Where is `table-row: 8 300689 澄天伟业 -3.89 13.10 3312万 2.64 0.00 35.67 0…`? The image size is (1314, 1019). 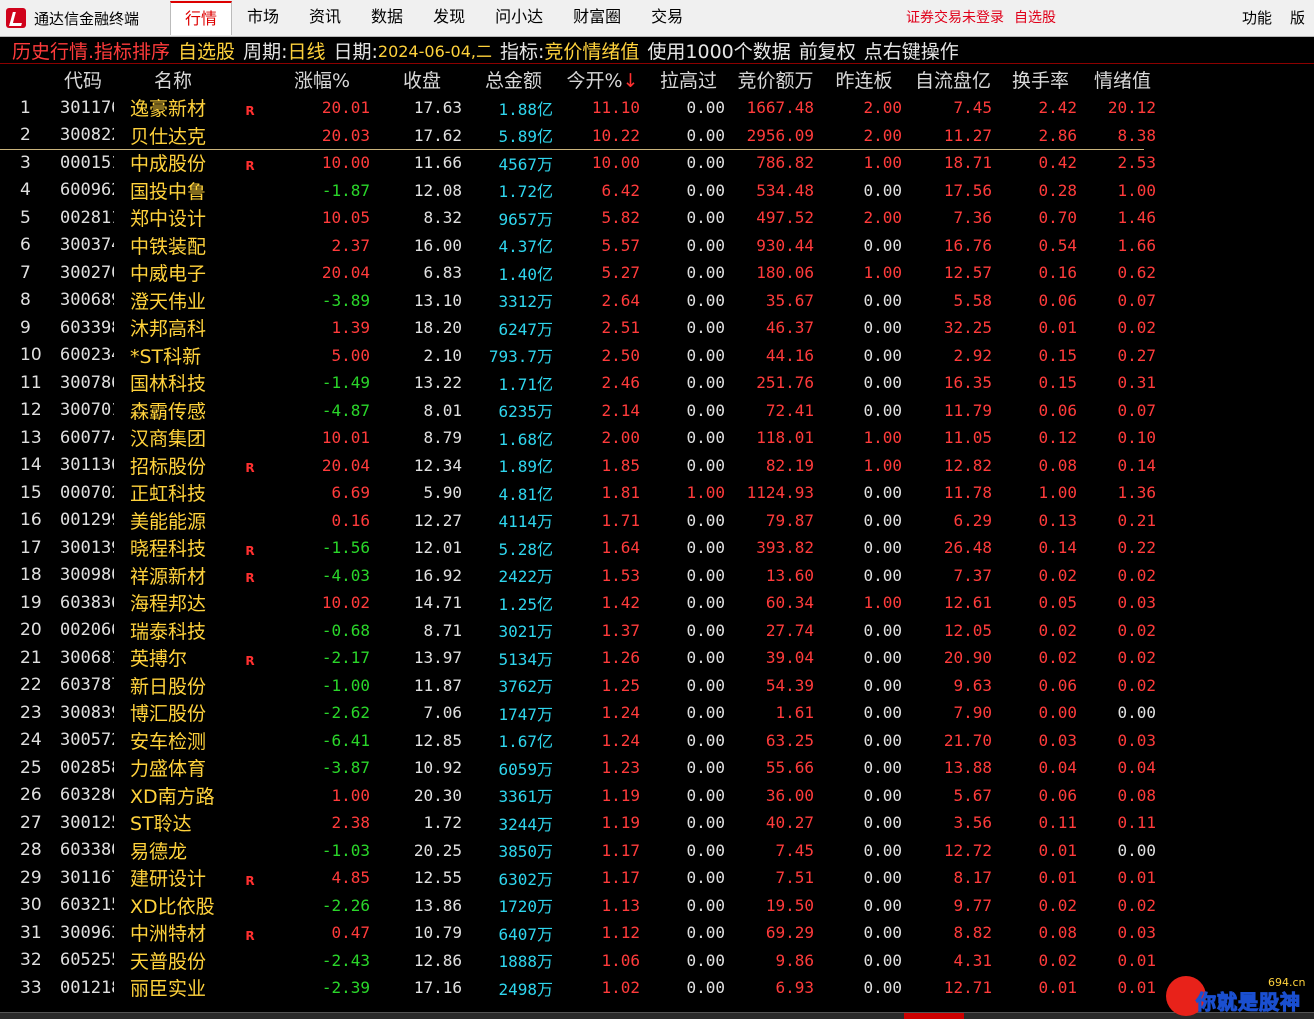
table-row: 8 300689 澄天伟业 -3.89 13.10 3312万 2.64 0.00 35.67 0… is located at coordinates (578, 301).